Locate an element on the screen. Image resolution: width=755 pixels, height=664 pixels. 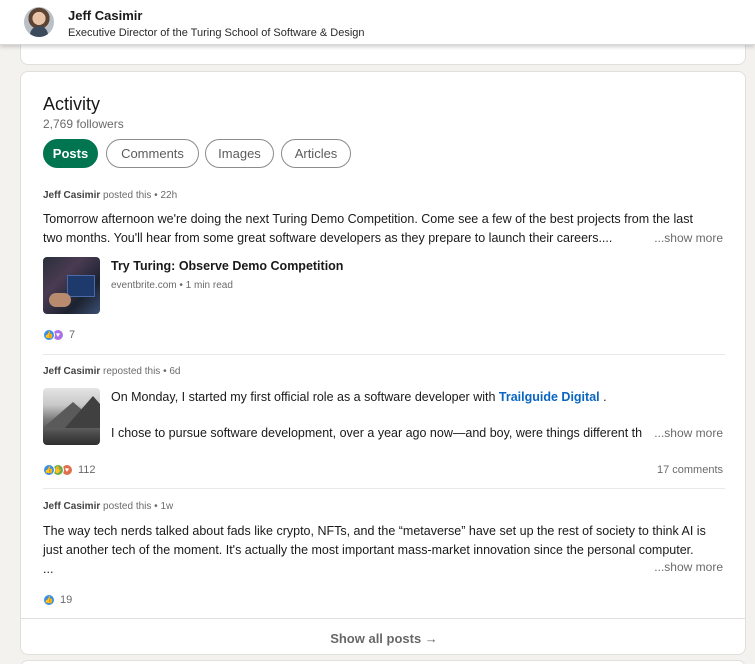
post-meta: Jeff Casimir posted this • 22h is located at coordinates (110, 195).